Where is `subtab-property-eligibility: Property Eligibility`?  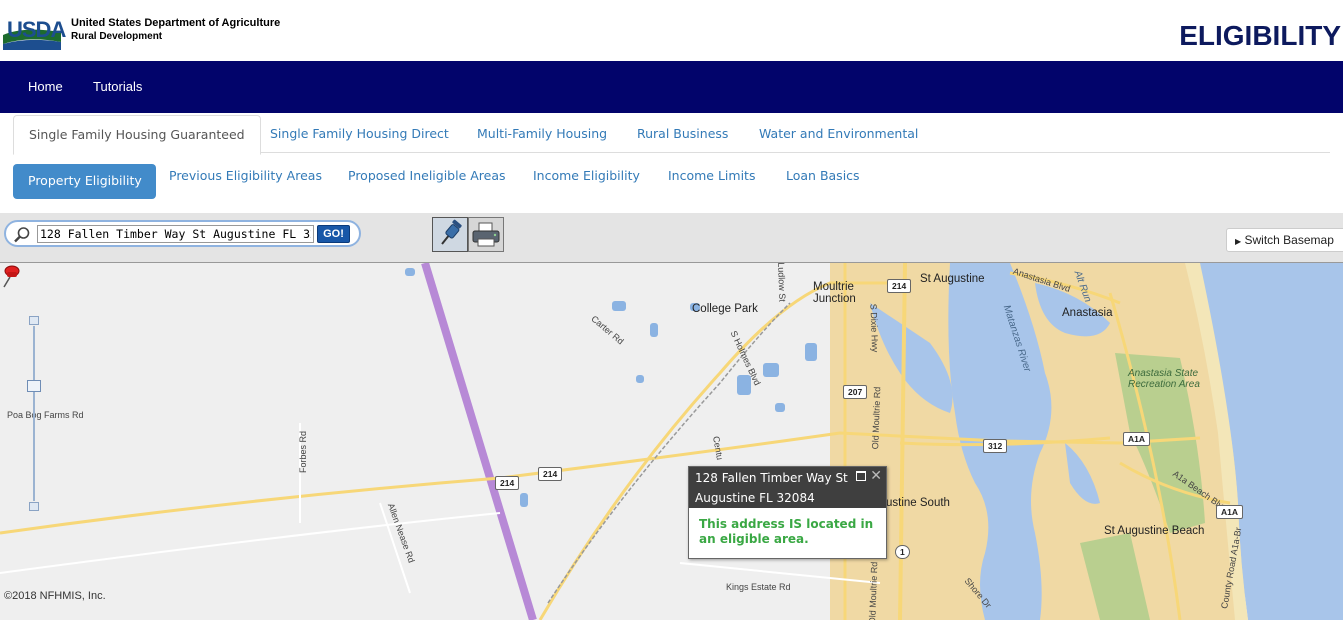 subtab-property-eligibility: Property Eligibility is located at coordinates (84, 181).